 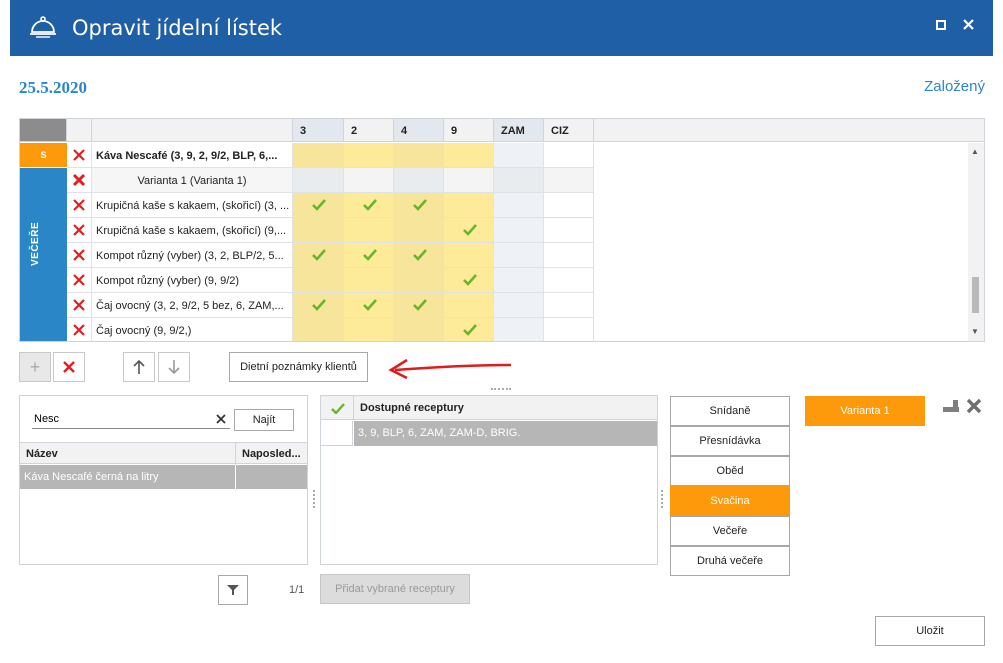 I want to click on dish-cell: Varianta 1 (Varianta 1), so click(x=192, y=180).